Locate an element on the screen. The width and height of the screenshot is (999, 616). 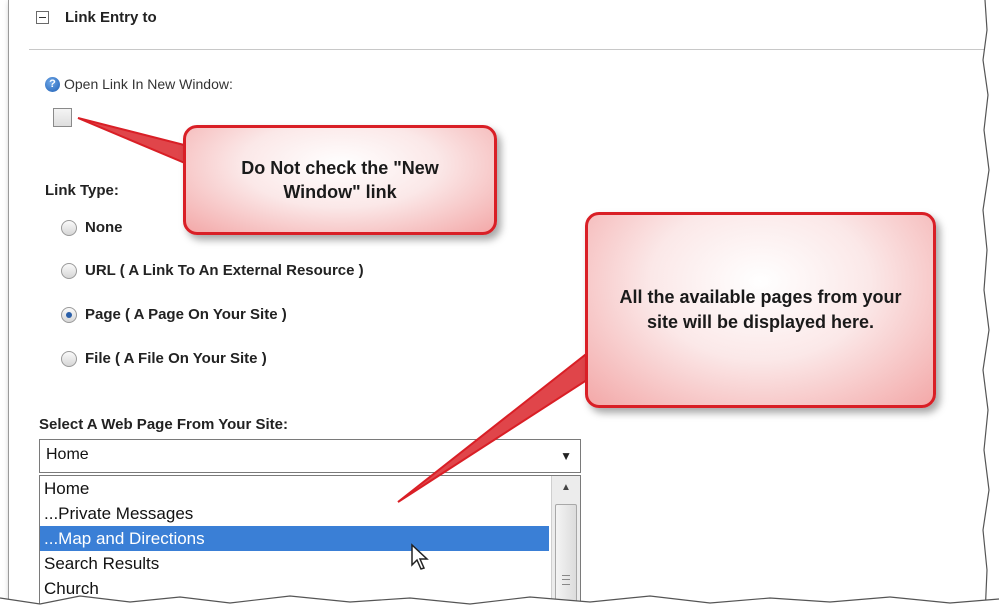
callout-new-window: Do Not check the "New Window" link is located at coordinates (340, 180).